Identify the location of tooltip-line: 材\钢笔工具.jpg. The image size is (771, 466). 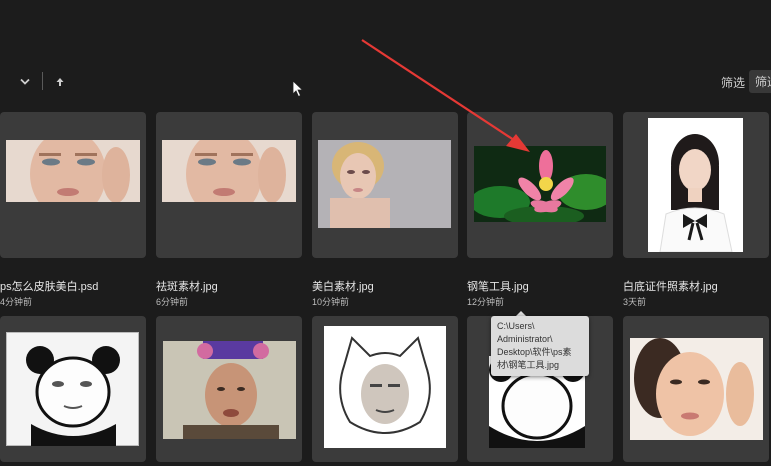
(528, 365).